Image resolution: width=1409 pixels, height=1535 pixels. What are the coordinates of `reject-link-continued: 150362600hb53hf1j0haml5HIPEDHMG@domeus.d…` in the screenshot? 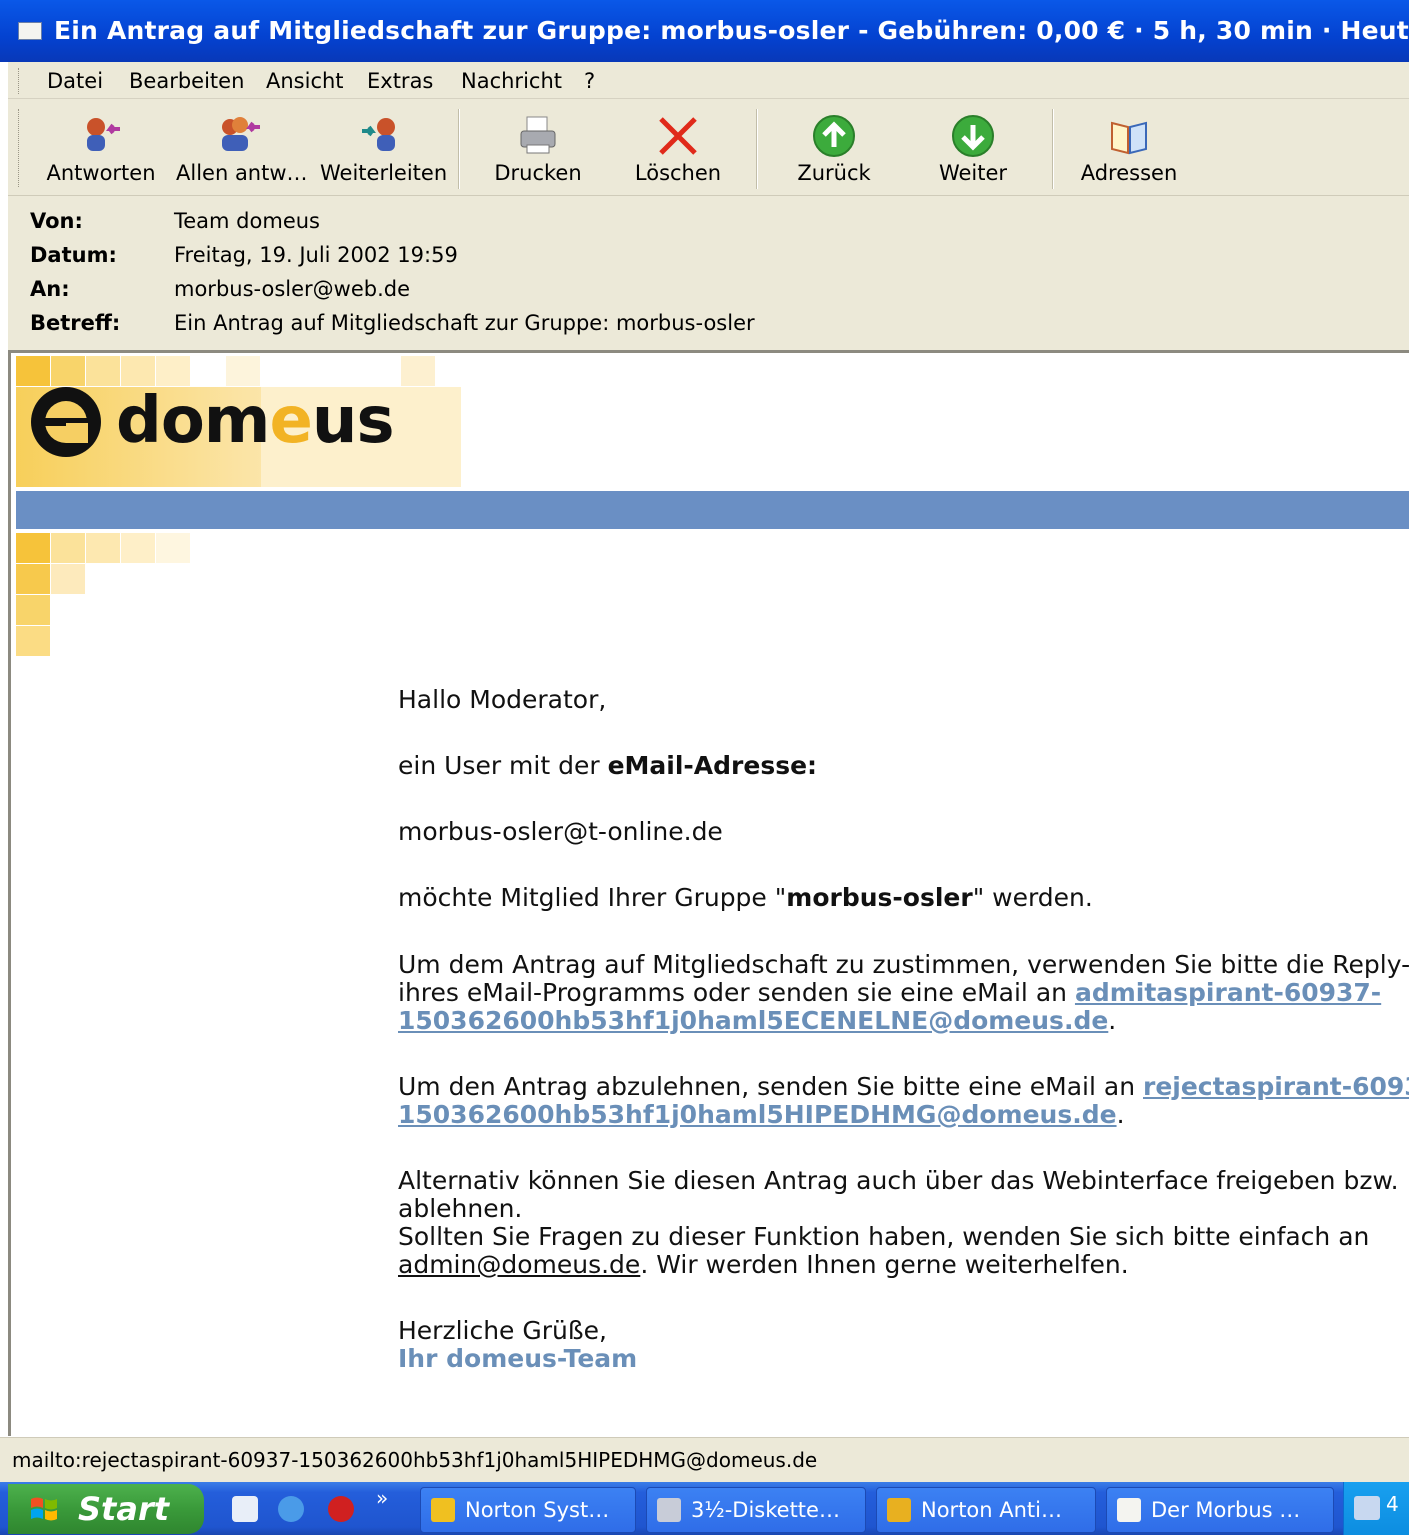 It's located at (757, 1114).